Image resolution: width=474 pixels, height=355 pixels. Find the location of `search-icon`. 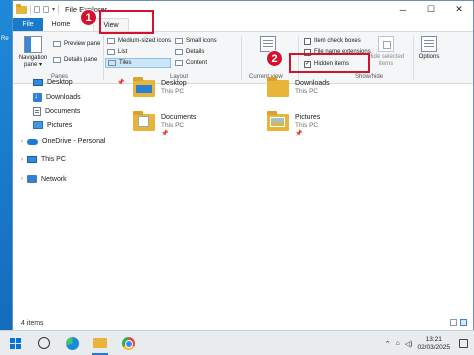

search-icon is located at coordinates (44, 343).